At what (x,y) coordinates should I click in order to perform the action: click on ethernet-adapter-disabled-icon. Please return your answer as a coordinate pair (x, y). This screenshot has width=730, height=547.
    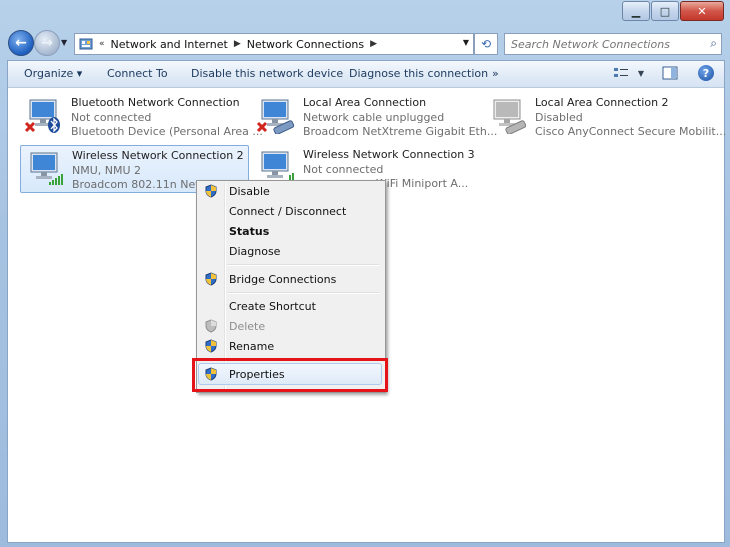
    Looking at the image, I should click on (510, 116).